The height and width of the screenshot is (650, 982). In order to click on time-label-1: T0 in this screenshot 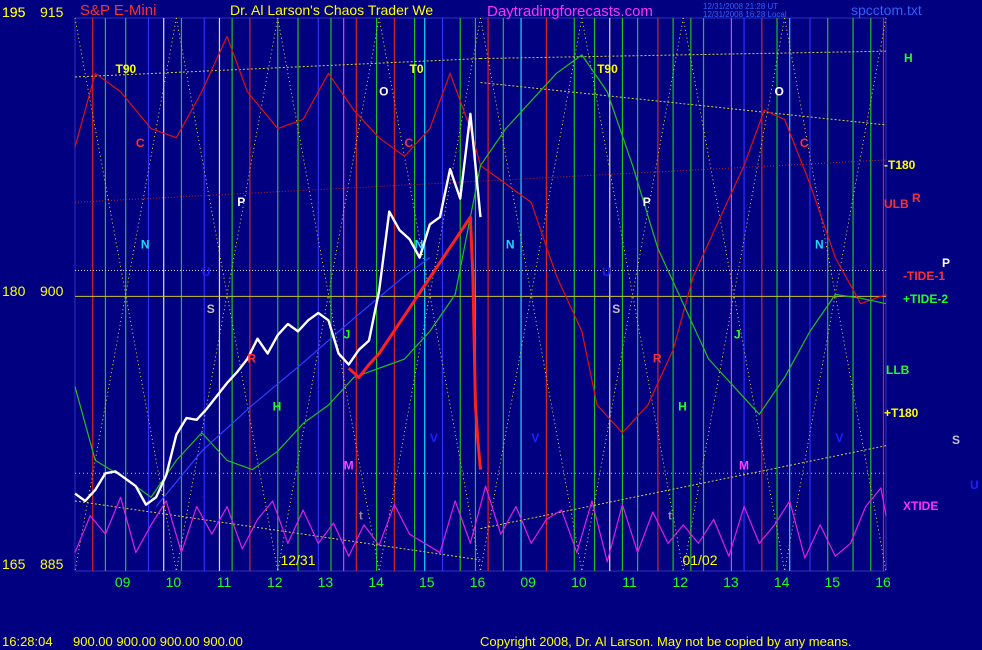, I will do `click(417, 69)`.